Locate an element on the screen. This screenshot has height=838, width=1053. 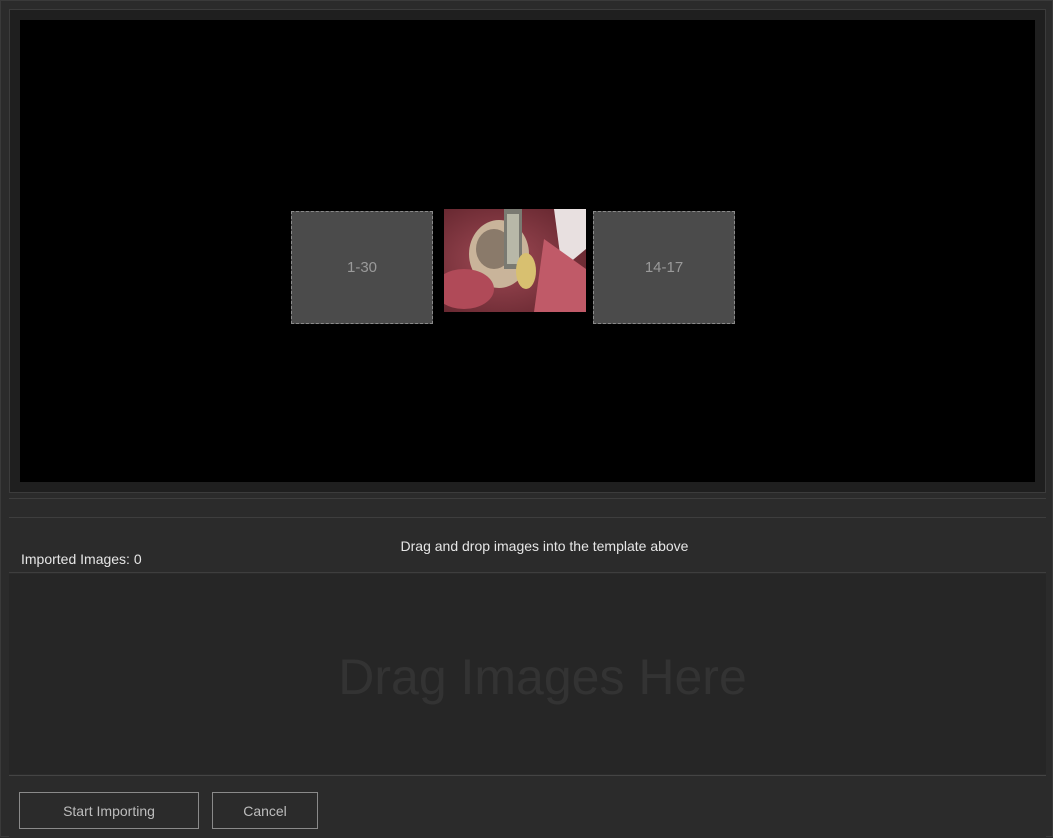
dental-photo-icon is located at coordinates (515, 260).